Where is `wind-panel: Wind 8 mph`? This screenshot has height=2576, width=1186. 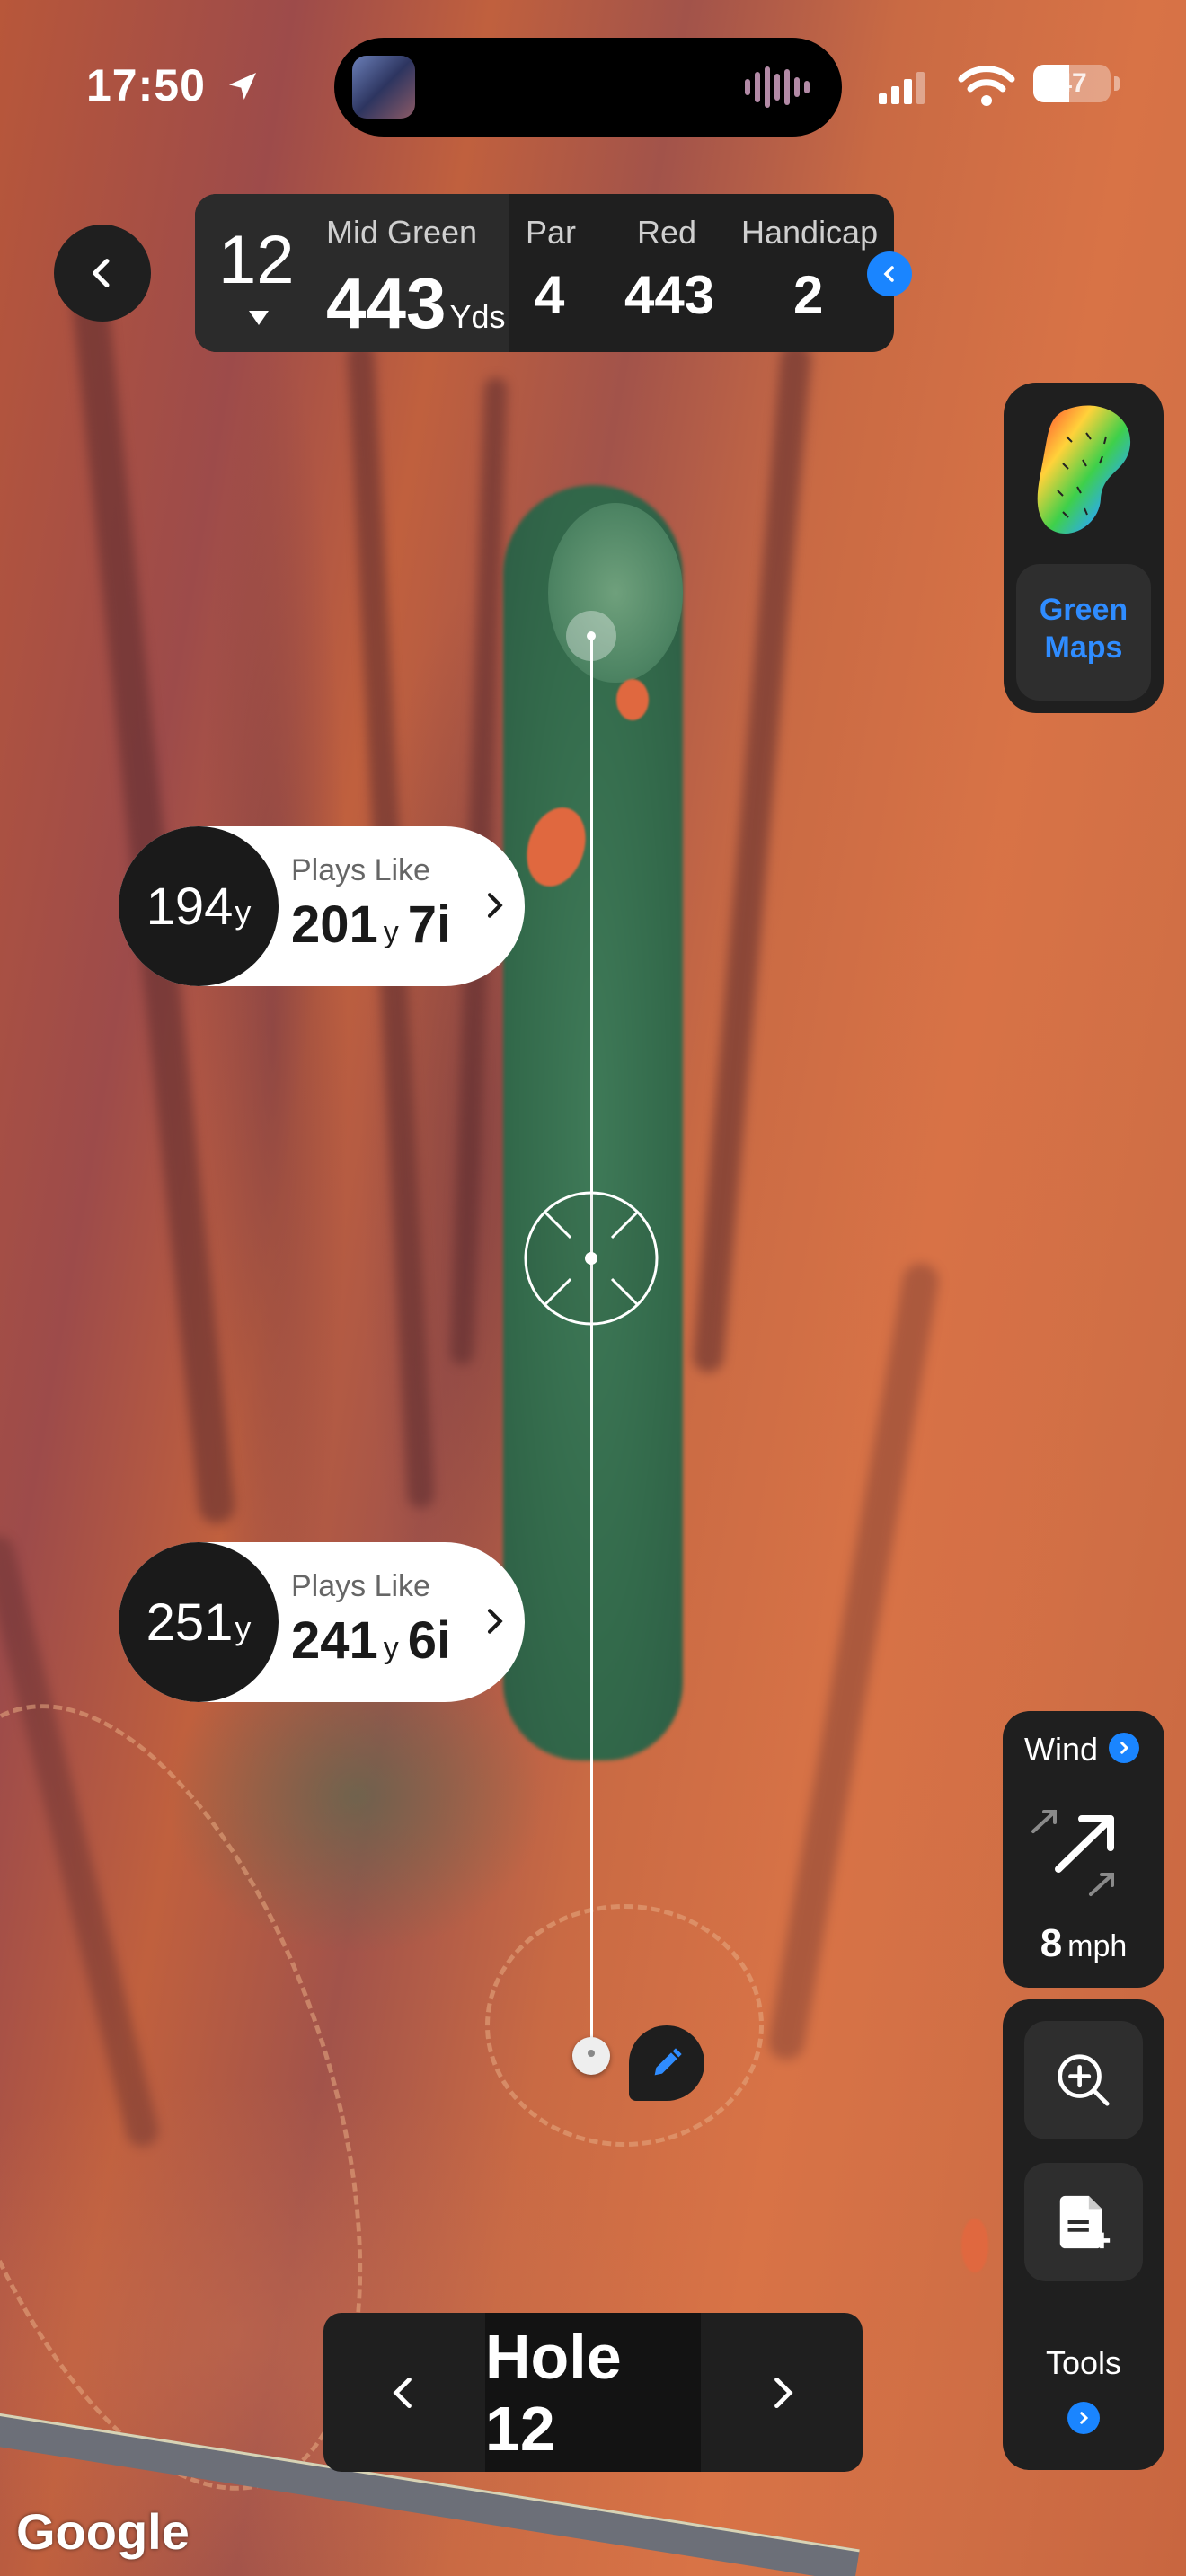 wind-panel: Wind 8 mph is located at coordinates (1083, 1849).